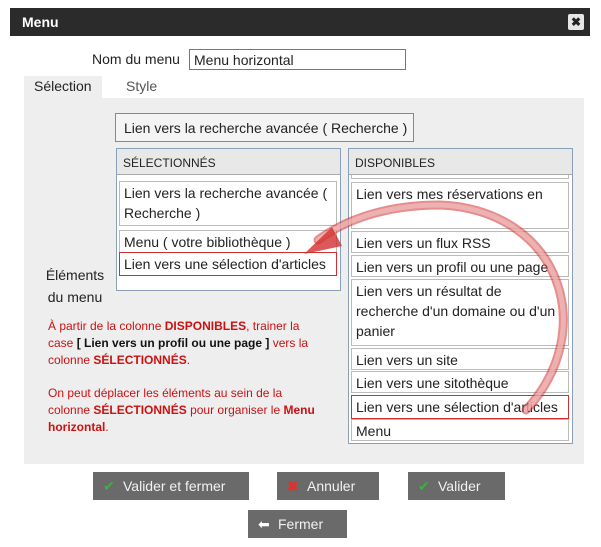  Describe the element at coordinates (228, 241) in the screenshot. I see `selected-item-menu-library: Menu ( votre bibliothèque )` at that location.